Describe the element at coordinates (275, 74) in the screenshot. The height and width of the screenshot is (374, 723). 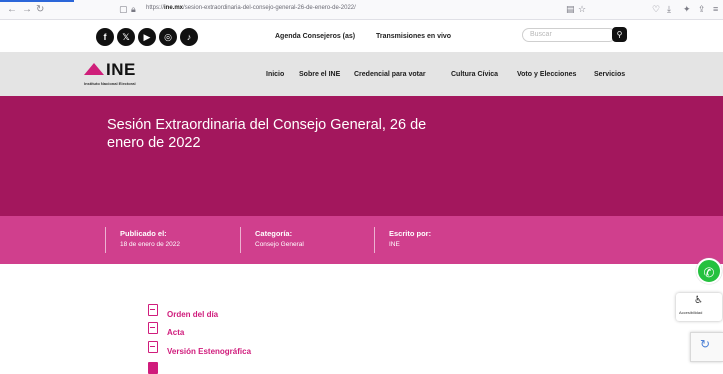
I see `nav-item-inicio: Inicio` at that location.